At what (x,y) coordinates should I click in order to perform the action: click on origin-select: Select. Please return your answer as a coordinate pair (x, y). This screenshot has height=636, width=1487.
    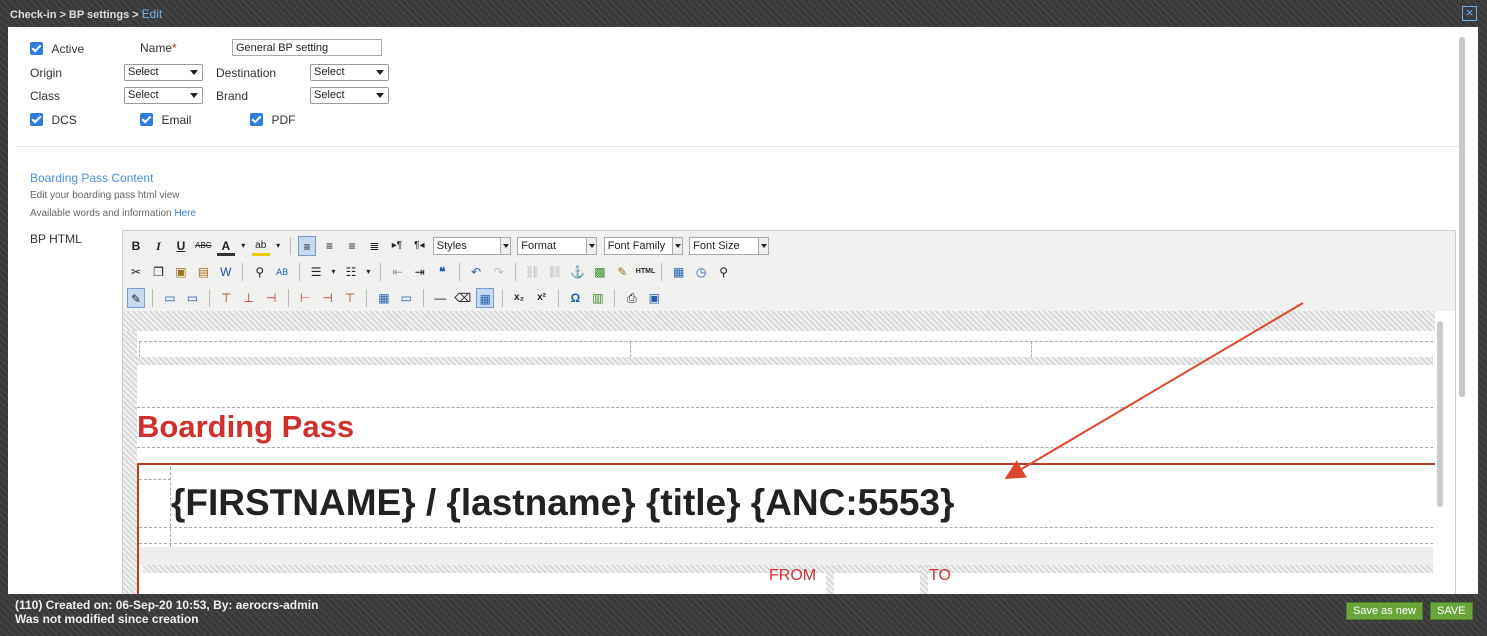
    Looking at the image, I should click on (163, 72).